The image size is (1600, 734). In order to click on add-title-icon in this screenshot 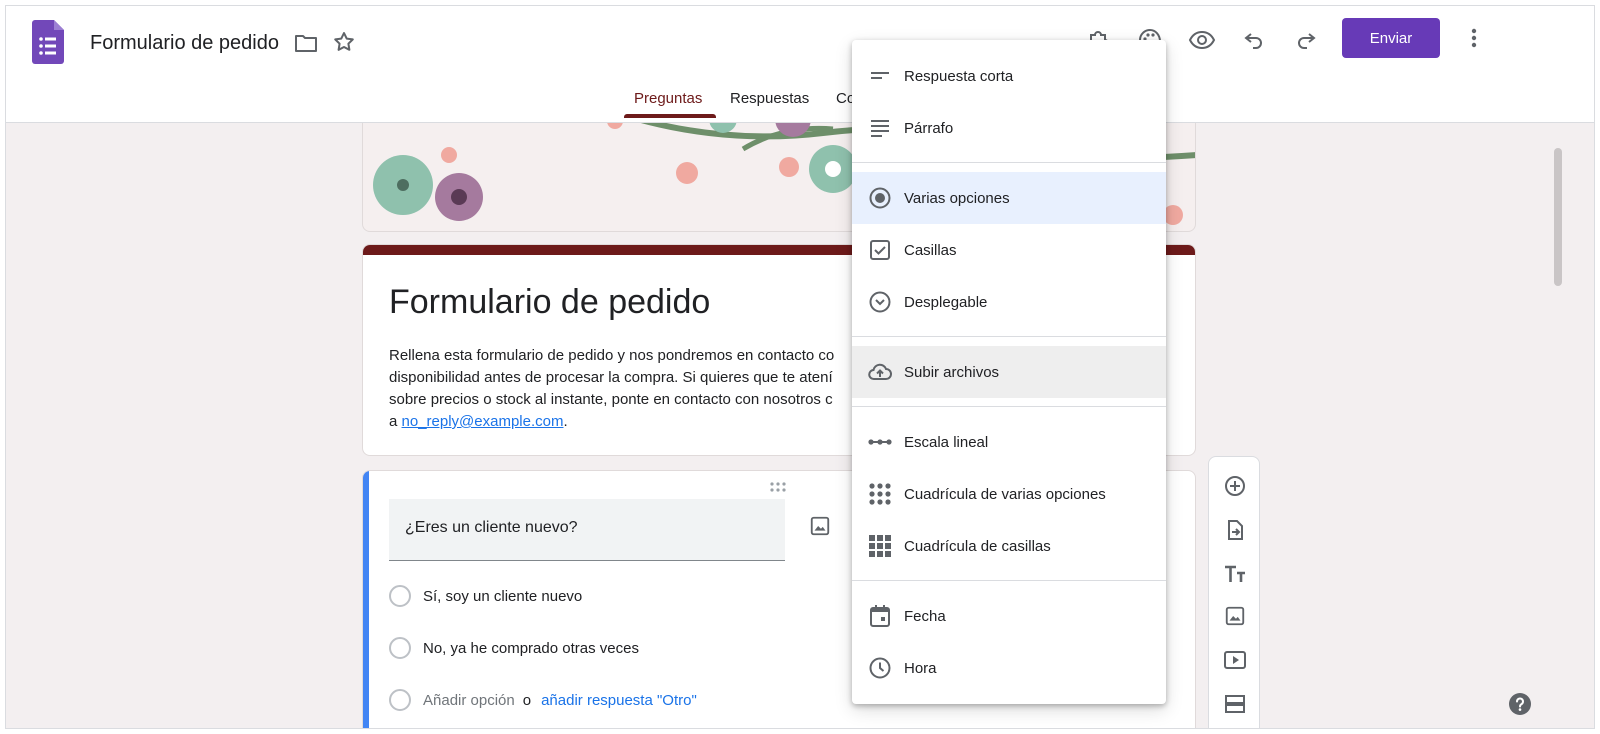, I will do `click(1235, 574)`.